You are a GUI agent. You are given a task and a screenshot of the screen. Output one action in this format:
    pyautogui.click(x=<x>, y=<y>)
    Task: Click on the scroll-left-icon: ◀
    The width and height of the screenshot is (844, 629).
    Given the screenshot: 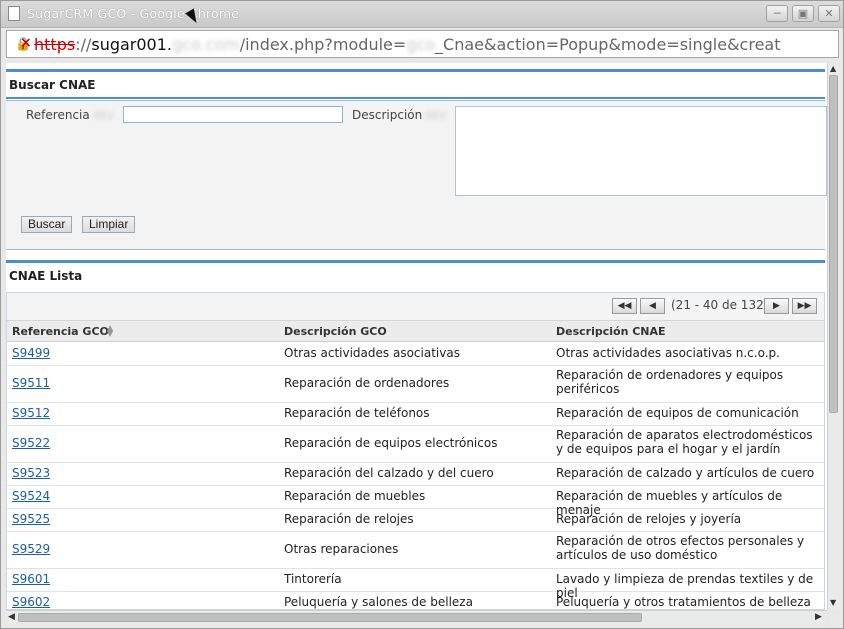 What is the action you would take?
    pyautogui.click(x=11, y=617)
    